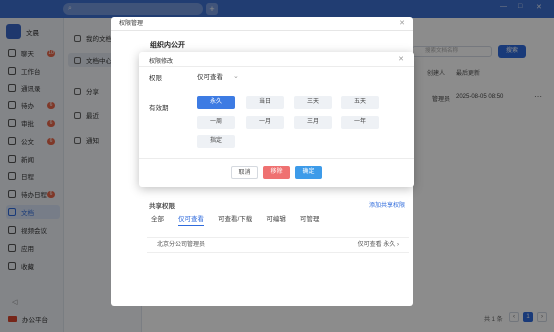  Describe the element at coordinates (310, 219) in the screenshot. I see `tab-manage: 可管理` at that location.